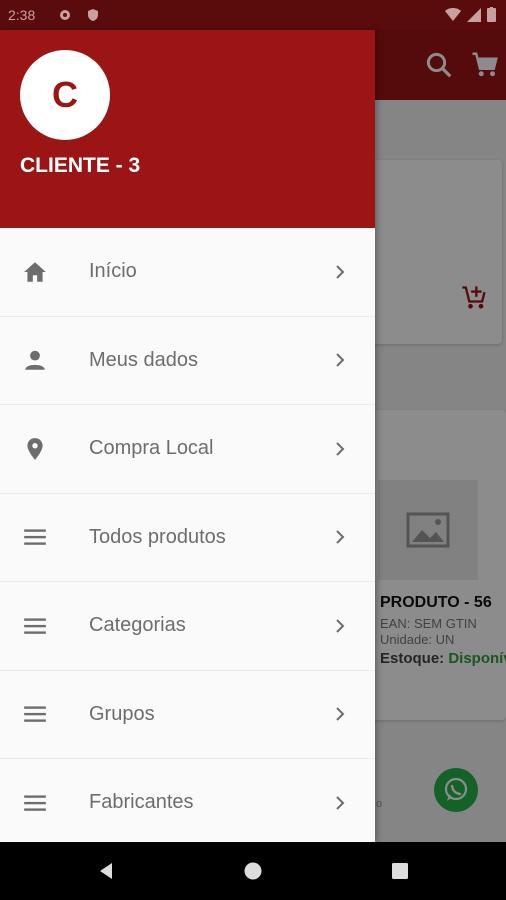  I want to click on person-icon, so click(35, 360).